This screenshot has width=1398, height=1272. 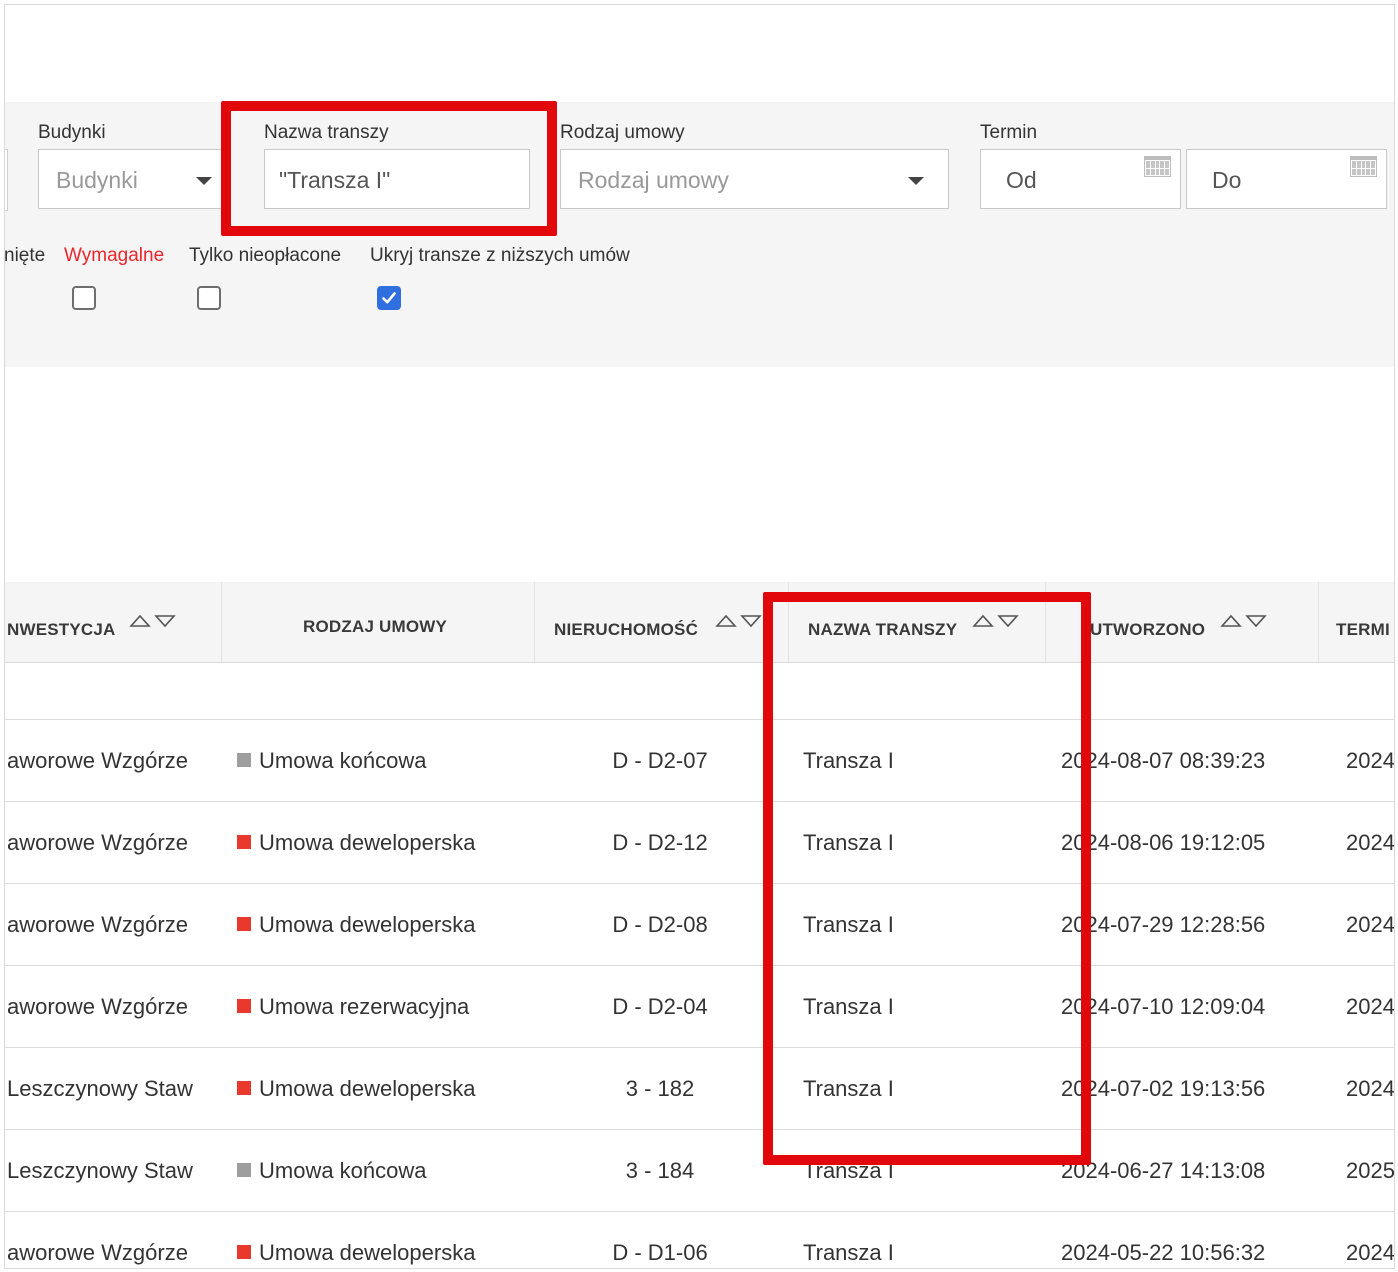 I want to click on property-cell-text: D - D2-12, so click(x=660, y=842).